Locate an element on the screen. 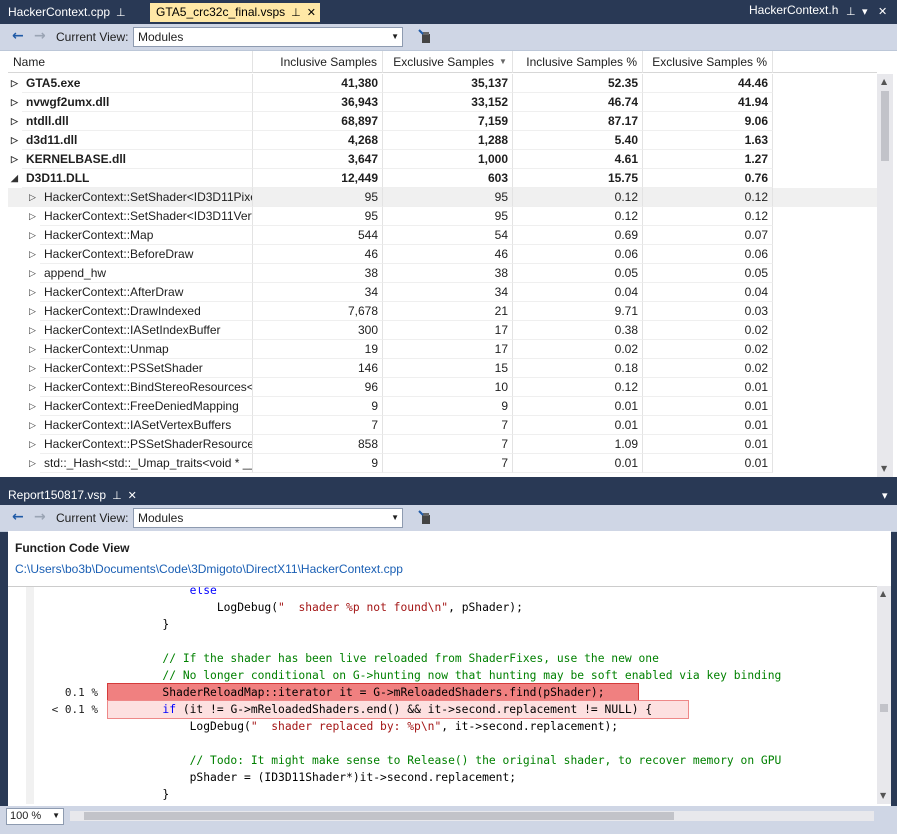 The width and height of the screenshot is (897, 834). table-row: ▷ ntdll.dll 68,897 7,159 87.17 9.06 is located at coordinates (442, 121).